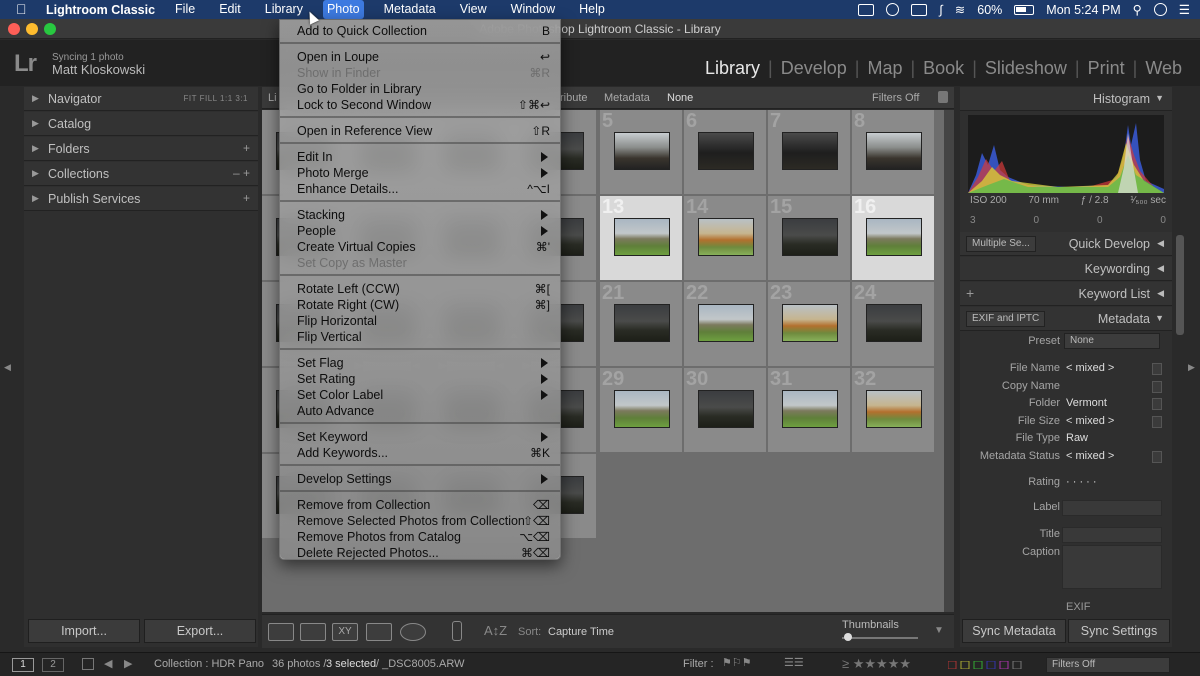 The width and height of the screenshot is (1200, 676). I want to click on grid-cell: 23, so click(809, 324).